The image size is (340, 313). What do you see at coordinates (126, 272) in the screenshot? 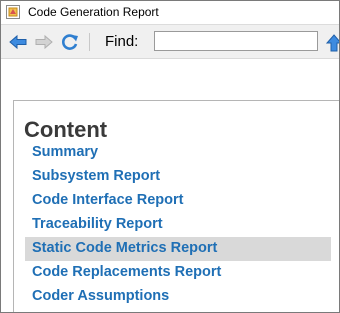
I see `nav-link: Code Replacements Report` at bounding box center [126, 272].